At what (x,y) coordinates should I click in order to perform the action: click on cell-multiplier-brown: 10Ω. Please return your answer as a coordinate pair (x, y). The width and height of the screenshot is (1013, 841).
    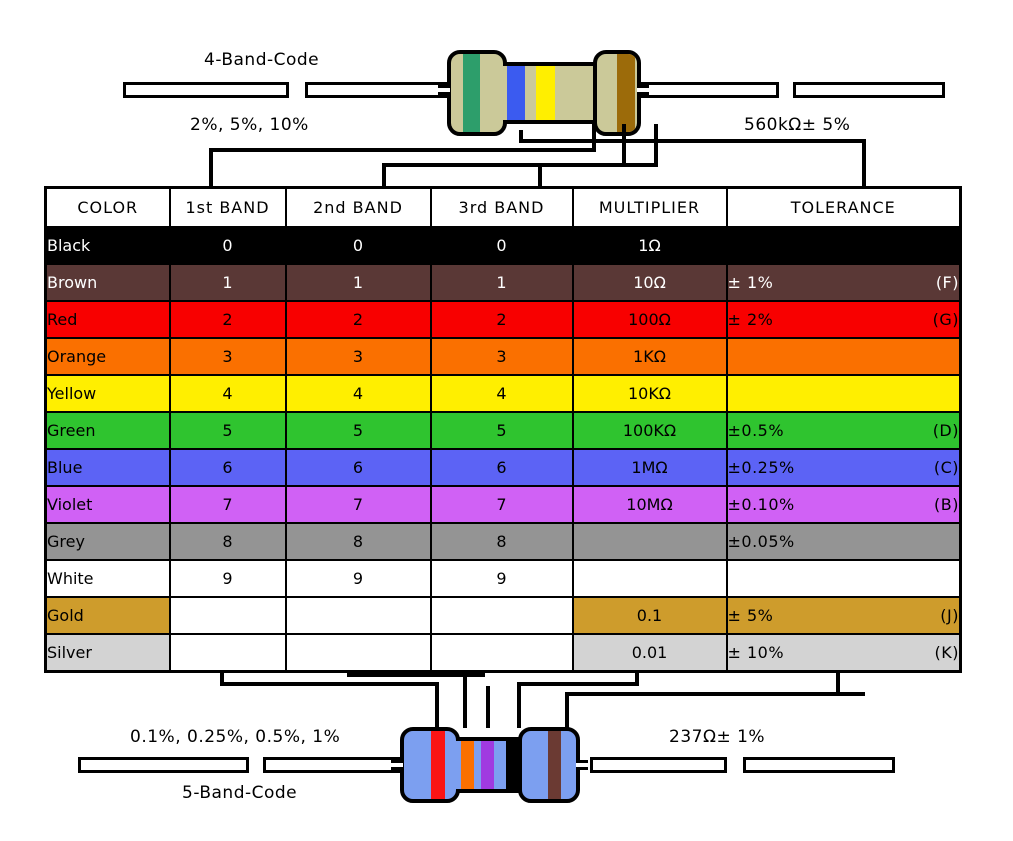
    Looking at the image, I should click on (649, 282).